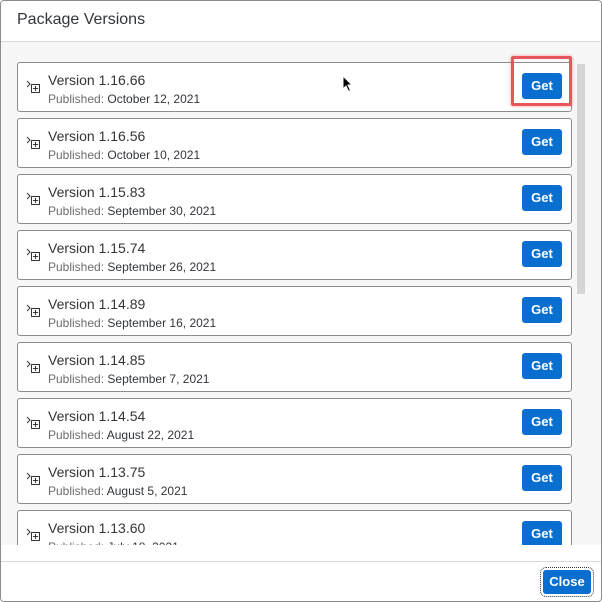 The height and width of the screenshot is (602, 602). I want to click on published-info: Published: September 30, 2021, so click(132, 211).